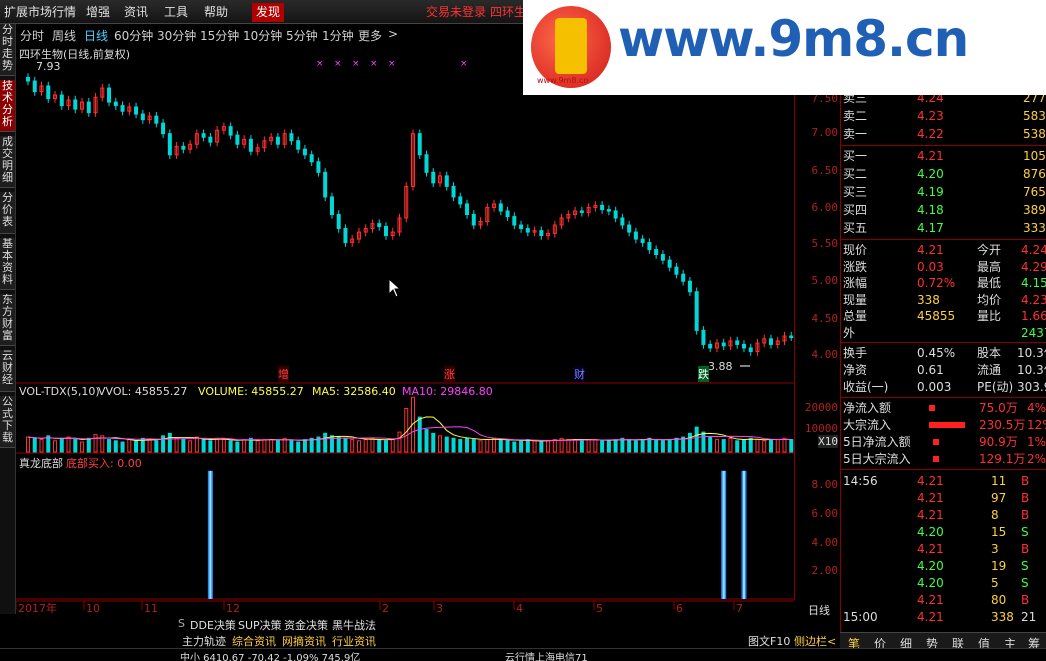 Image resolution: width=1046 pixels, height=661 pixels. What do you see at coordinates (136, 12) in the screenshot?
I see `menu-news: 资讯` at bounding box center [136, 12].